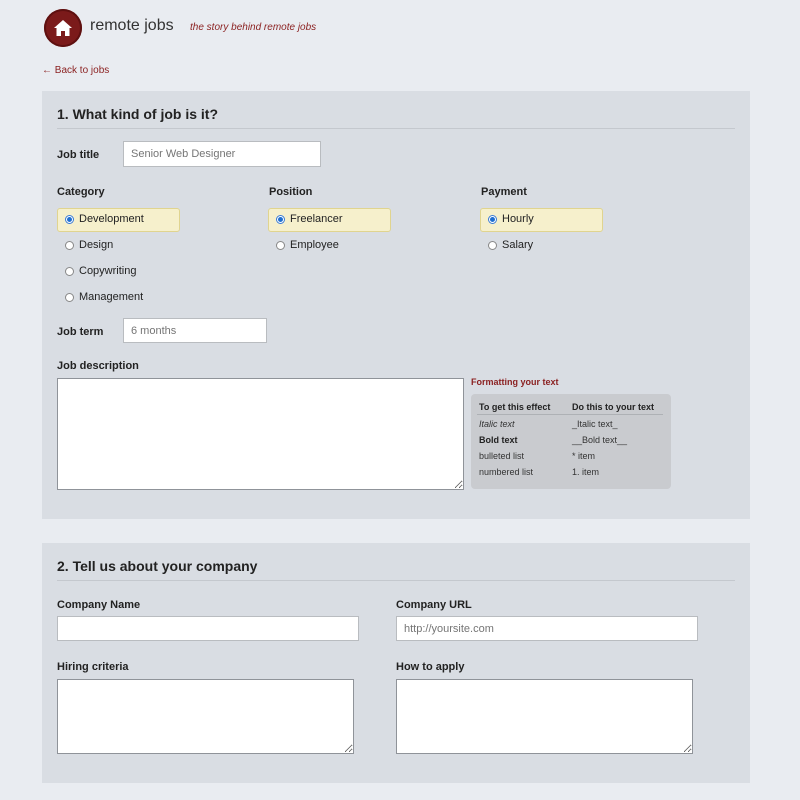 The width and height of the screenshot is (800, 800). What do you see at coordinates (316, 219) in the screenshot?
I see `radio-label: Freelancer` at bounding box center [316, 219].